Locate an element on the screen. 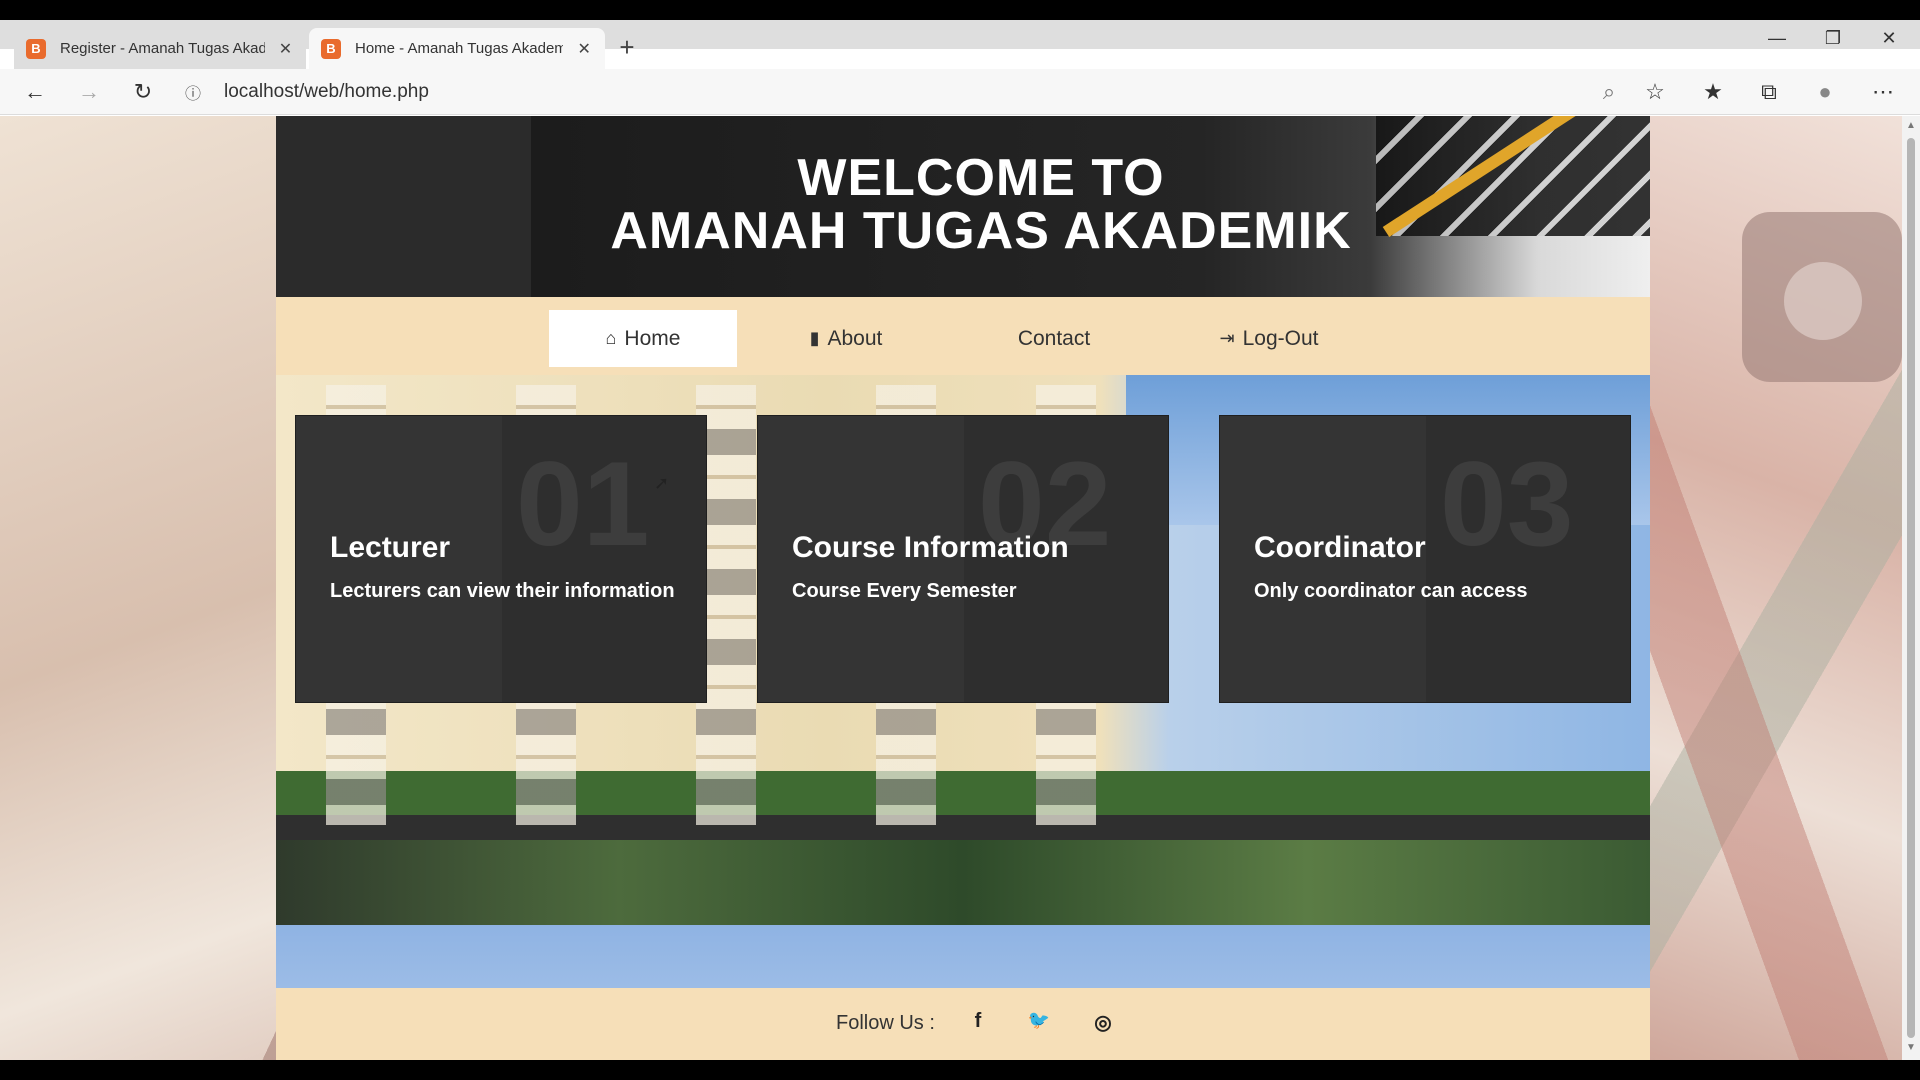  nav-home: ⌂ Home is located at coordinates (643, 338).